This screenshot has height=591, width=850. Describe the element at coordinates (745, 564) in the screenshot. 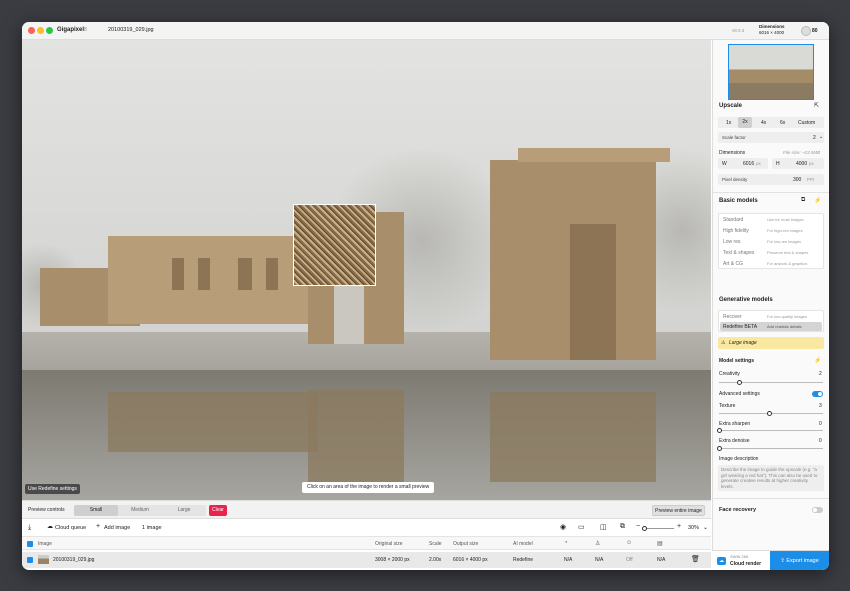

I see `cloud-render-button: Cloud render` at that location.